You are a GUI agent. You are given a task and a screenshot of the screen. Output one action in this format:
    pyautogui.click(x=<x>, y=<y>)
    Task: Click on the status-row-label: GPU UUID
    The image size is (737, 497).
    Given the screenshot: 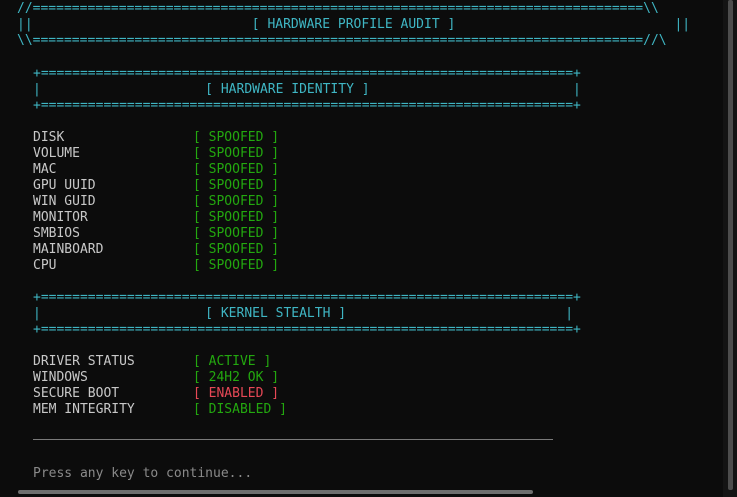 What is the action you would take?
    pyautogui.click(x=64, y=185)
    